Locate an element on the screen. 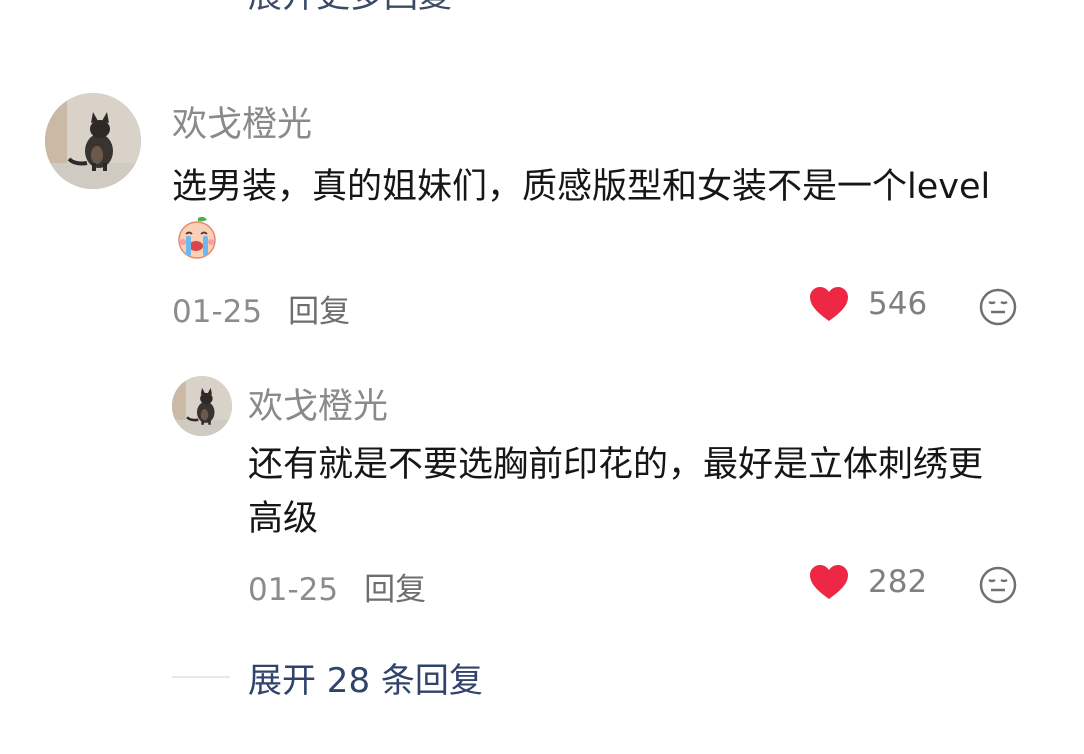  reply-meta: 01-25 回复 is located at coordinates (337, 586).